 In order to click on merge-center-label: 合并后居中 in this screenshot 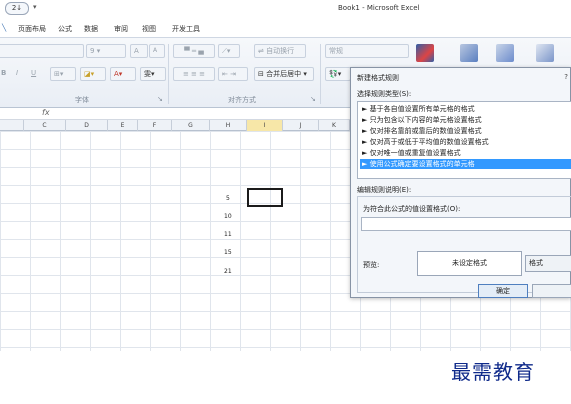, I will do `click(284, 74)`.